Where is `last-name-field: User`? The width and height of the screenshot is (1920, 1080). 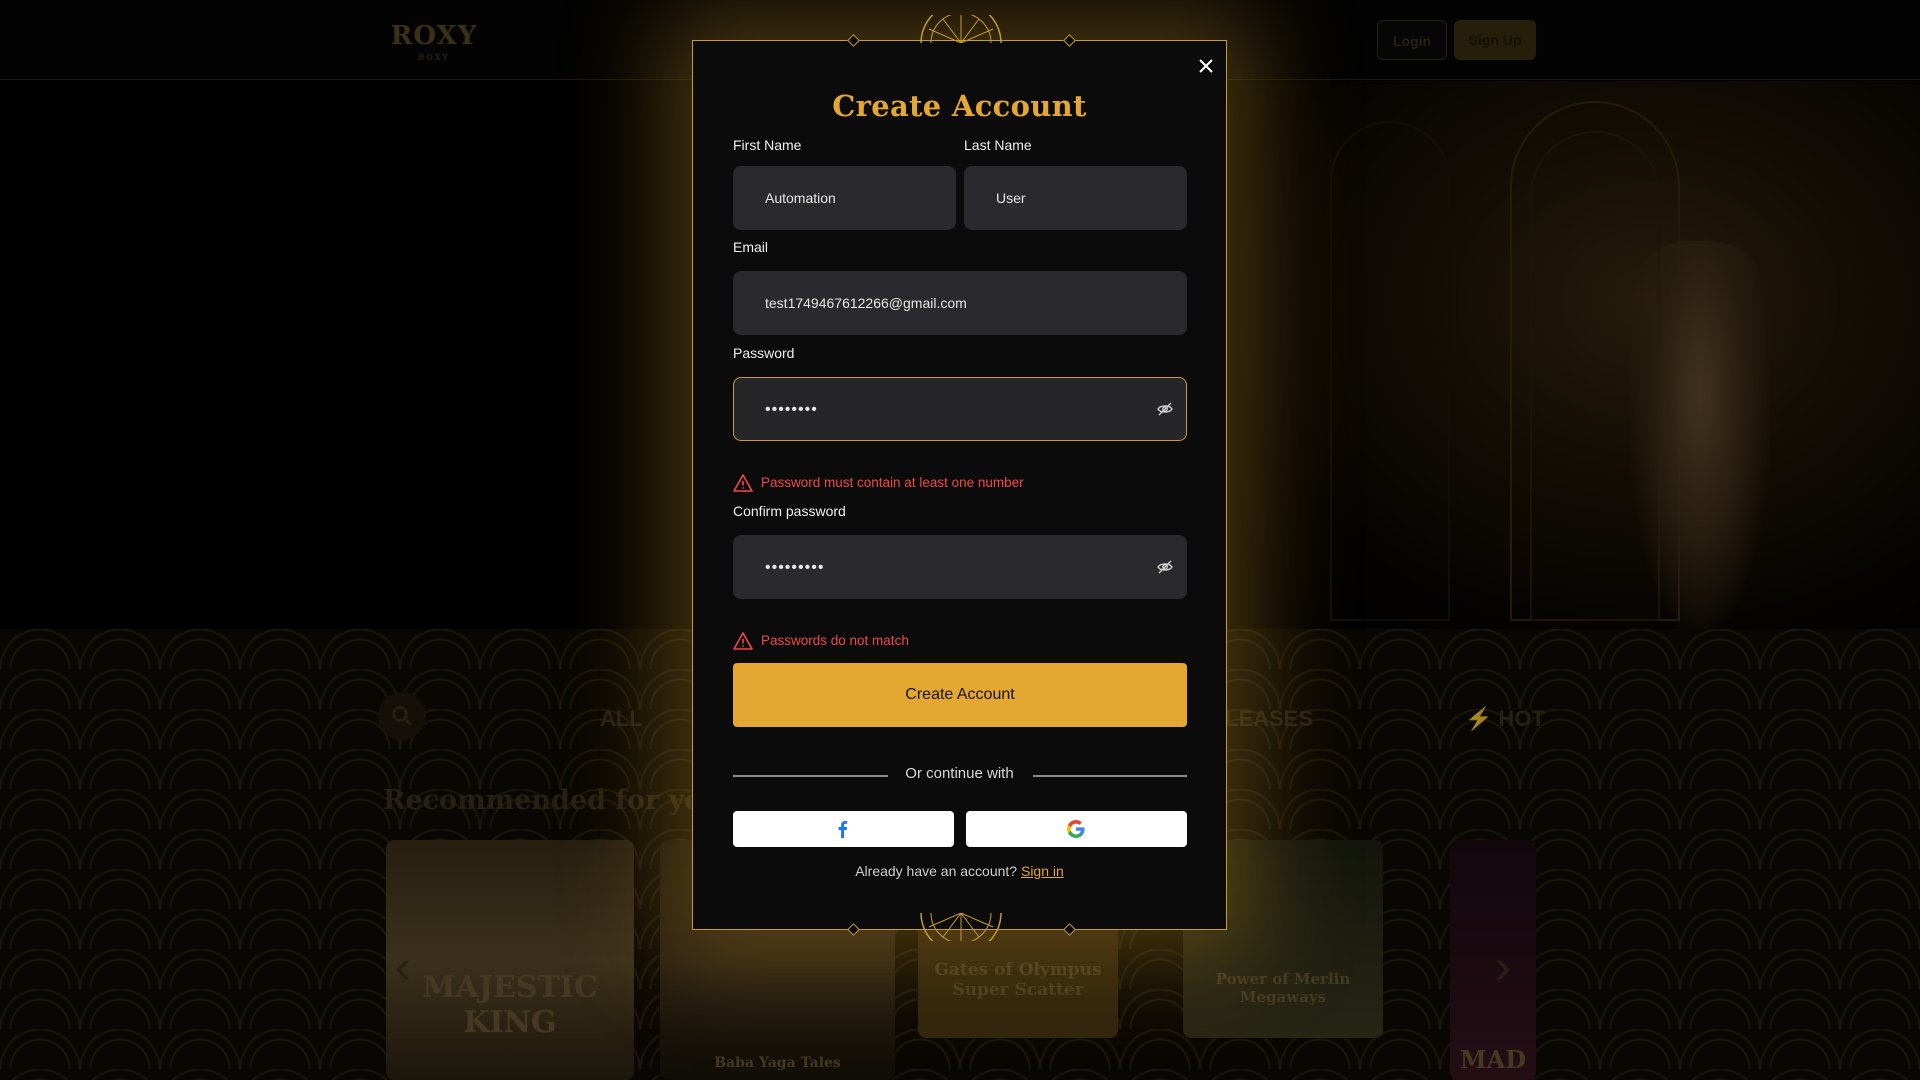 last-name-field: User is located at coordinates (1075, 198).